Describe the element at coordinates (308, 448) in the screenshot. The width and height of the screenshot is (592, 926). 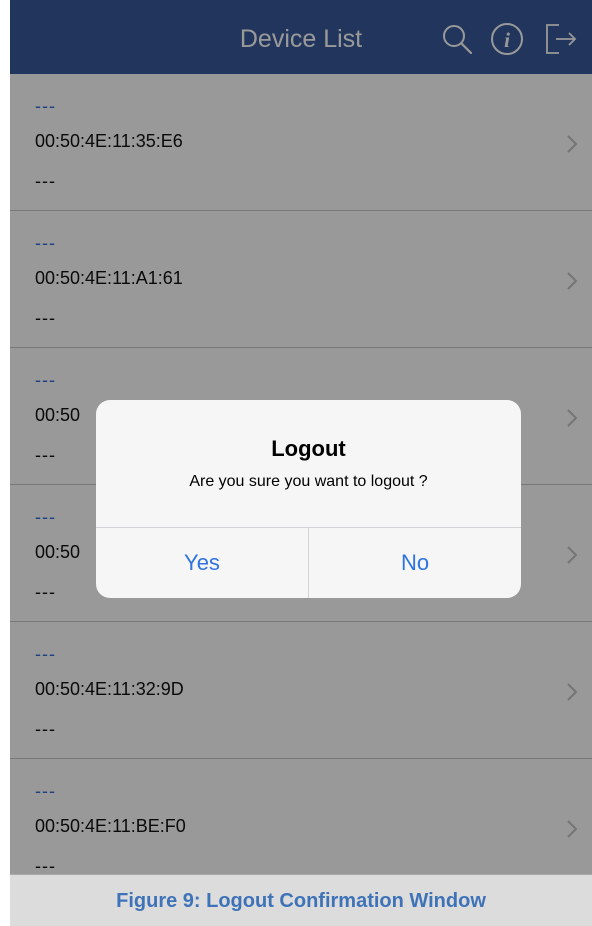
I see `dialog-title: Logout` at that location.